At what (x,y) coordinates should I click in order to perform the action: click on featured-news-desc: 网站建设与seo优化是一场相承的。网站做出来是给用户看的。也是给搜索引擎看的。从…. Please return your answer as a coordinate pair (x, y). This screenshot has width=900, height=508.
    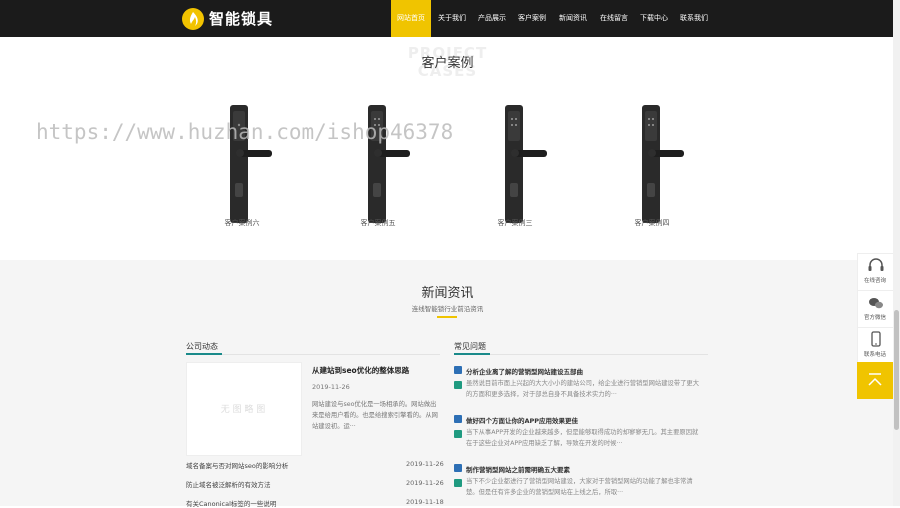
    Looking at the image, I should click on (375, 415).